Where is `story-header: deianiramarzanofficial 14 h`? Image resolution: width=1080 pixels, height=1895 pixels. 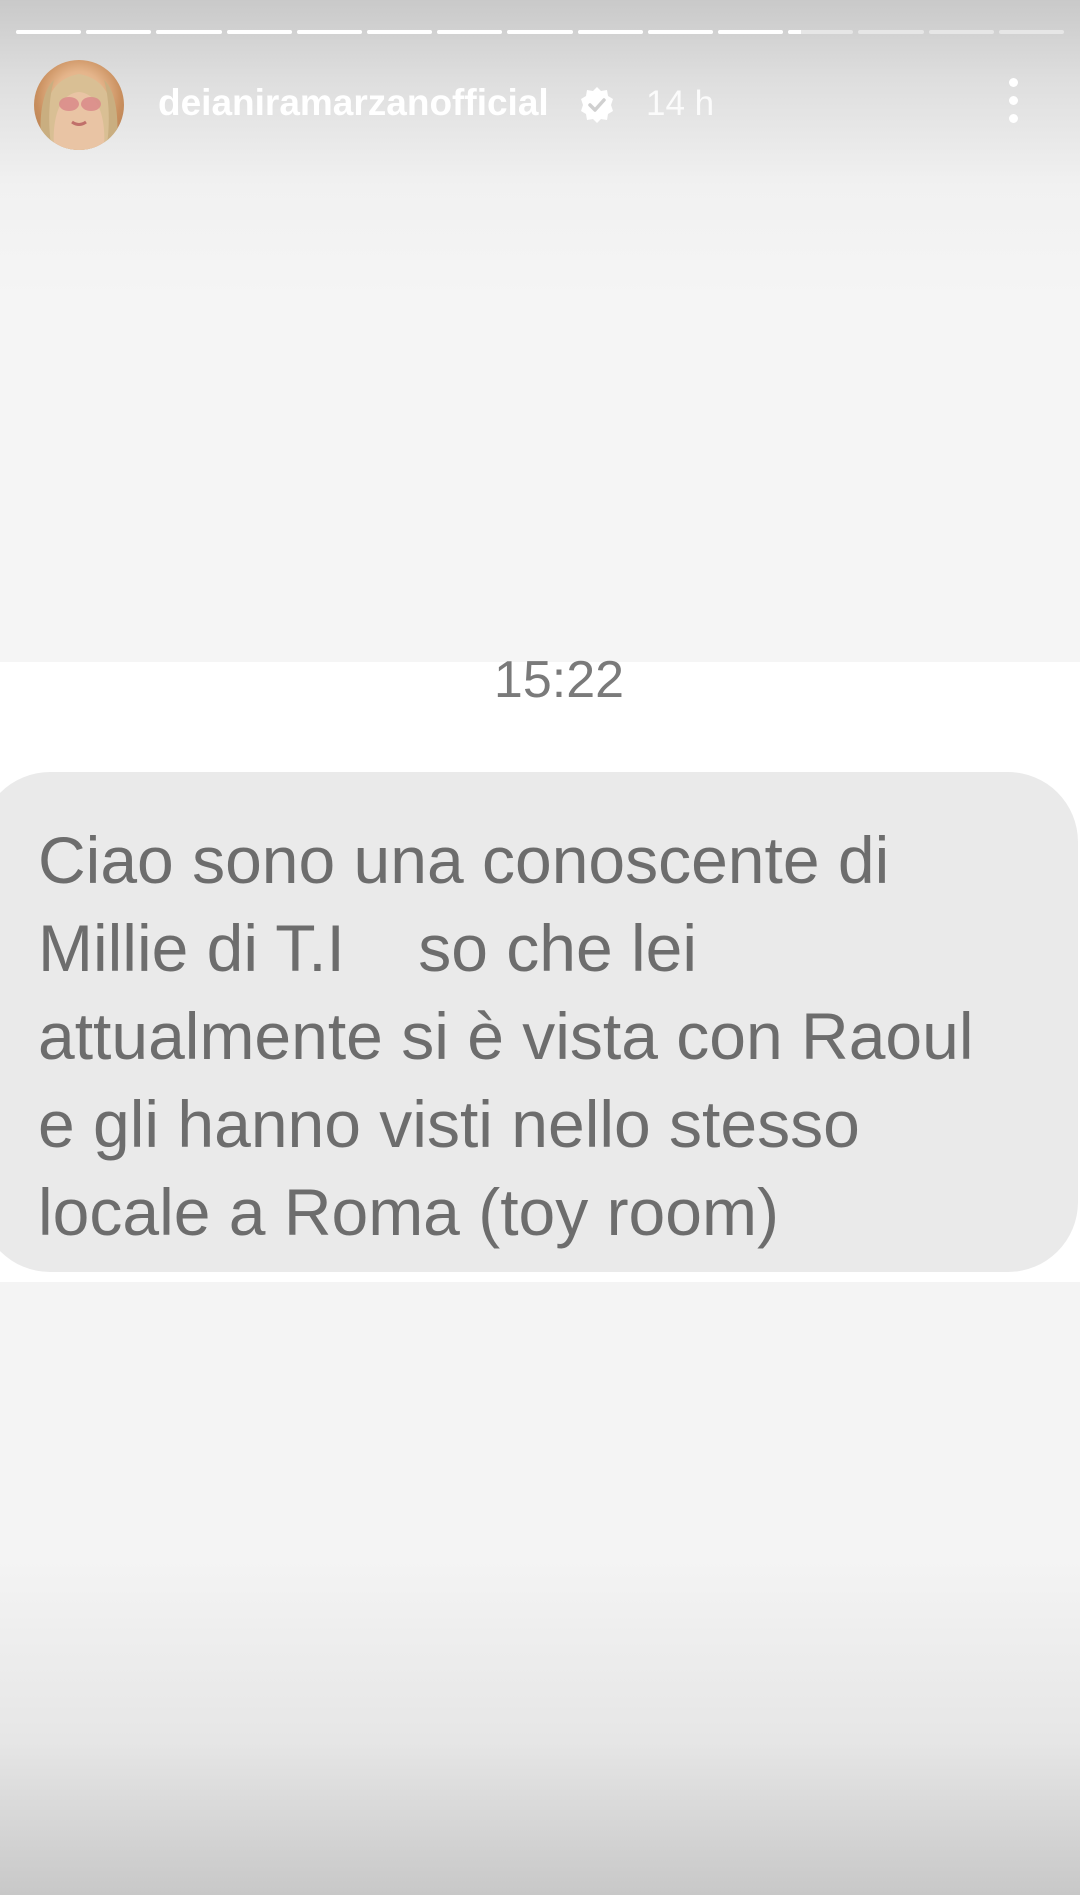 story-header: deianiramarzanofficial 14 h is located at coordinates (540, 106).